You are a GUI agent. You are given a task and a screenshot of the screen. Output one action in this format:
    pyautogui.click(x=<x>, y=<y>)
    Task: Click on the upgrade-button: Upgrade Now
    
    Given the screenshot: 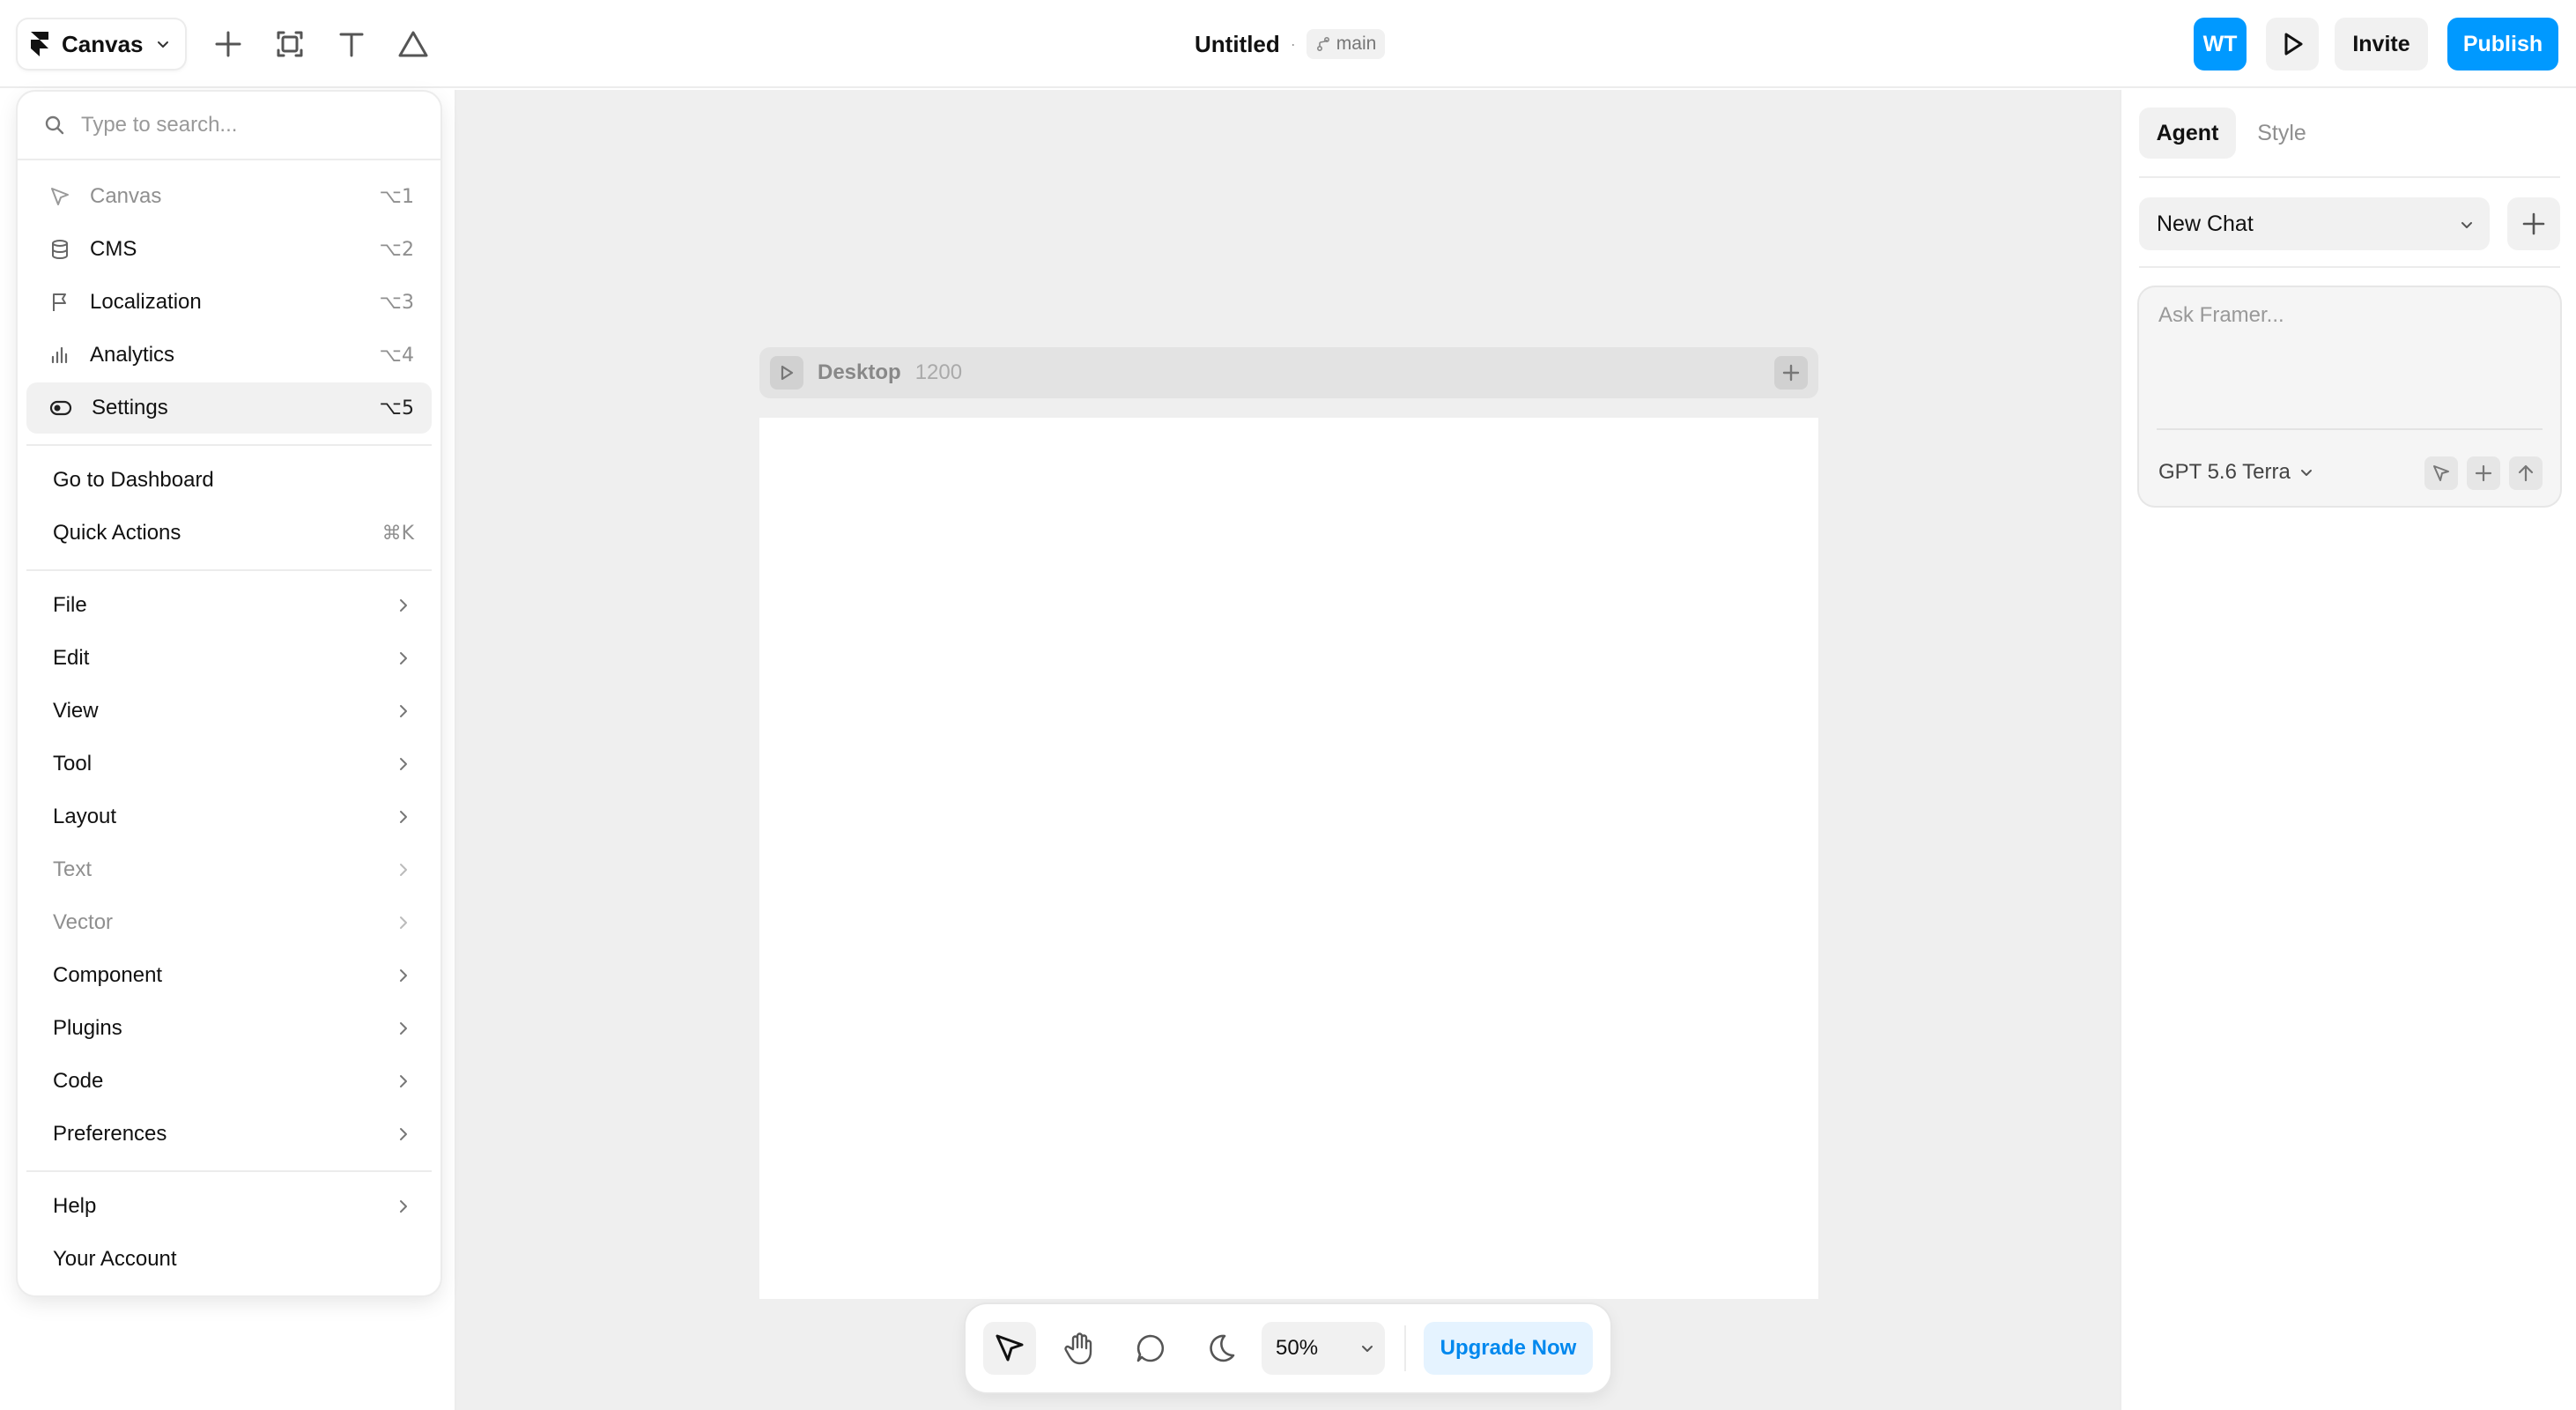 What is the action you would take?
    pyautogui.click(x=1509, y=1348)
    